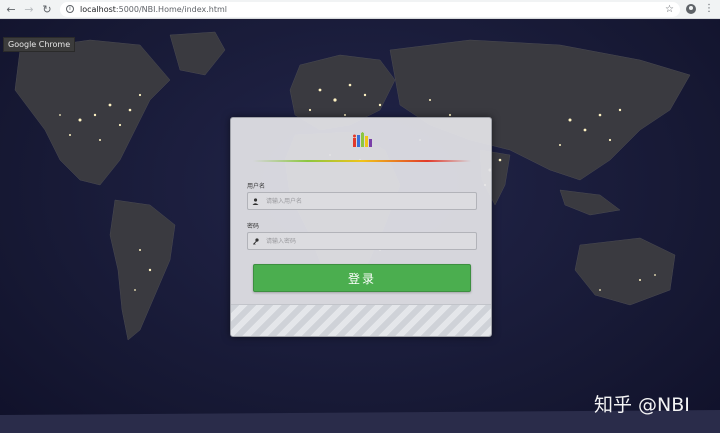 Image resolution: width=720 pixels, height=433 pixels. Describe the element at coordinates (361, 320) in the screenshot. I see `striped-footer` at that location.